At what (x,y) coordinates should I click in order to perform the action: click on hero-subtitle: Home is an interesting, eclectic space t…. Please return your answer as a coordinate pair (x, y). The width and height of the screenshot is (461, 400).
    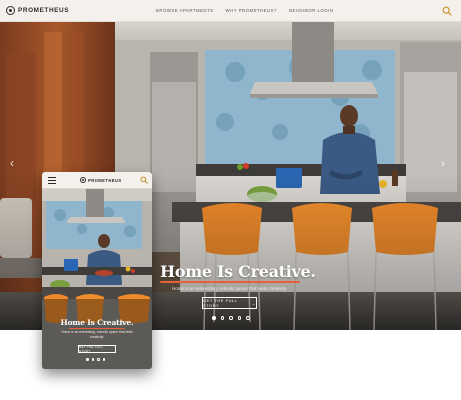
    Looking at the image, I should click on (229, 288).